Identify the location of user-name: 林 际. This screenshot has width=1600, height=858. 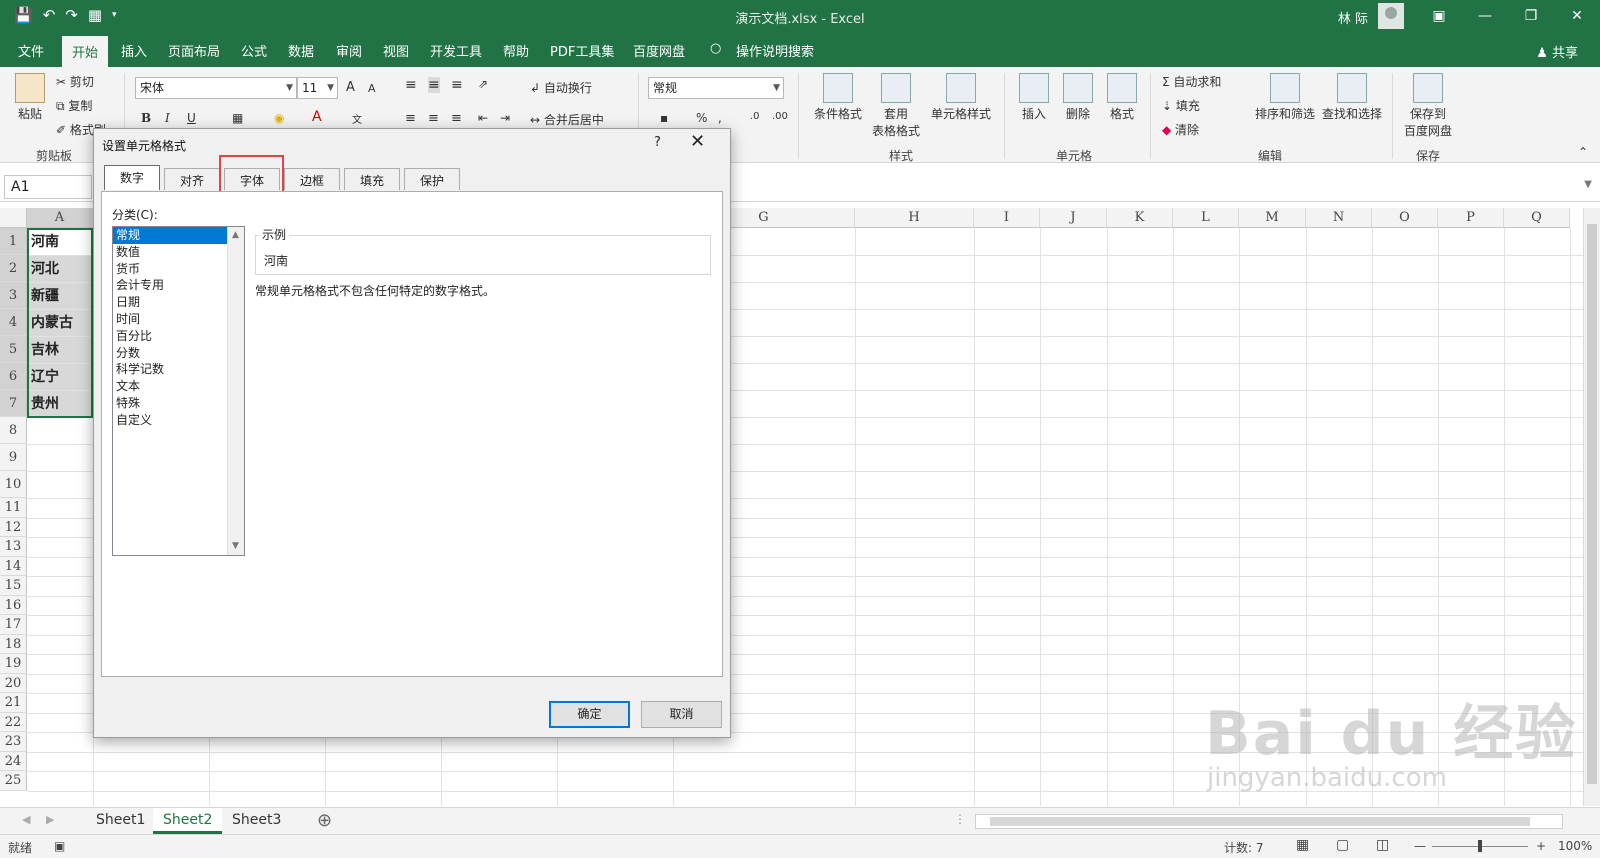
(1353, 17).